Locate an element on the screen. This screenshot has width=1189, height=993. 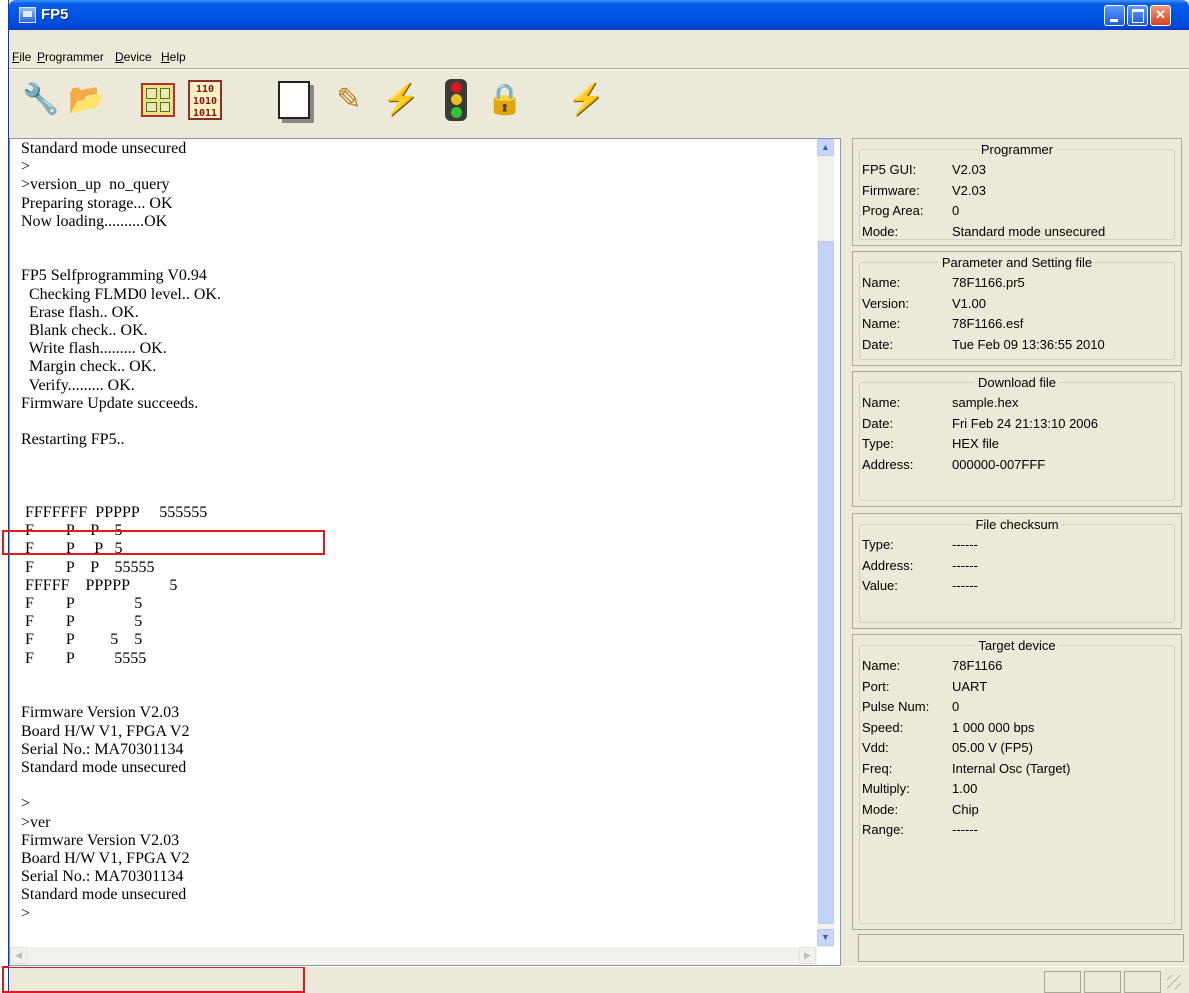
field-value: Standard mode unsecured is located at coordinates (1029, 231).